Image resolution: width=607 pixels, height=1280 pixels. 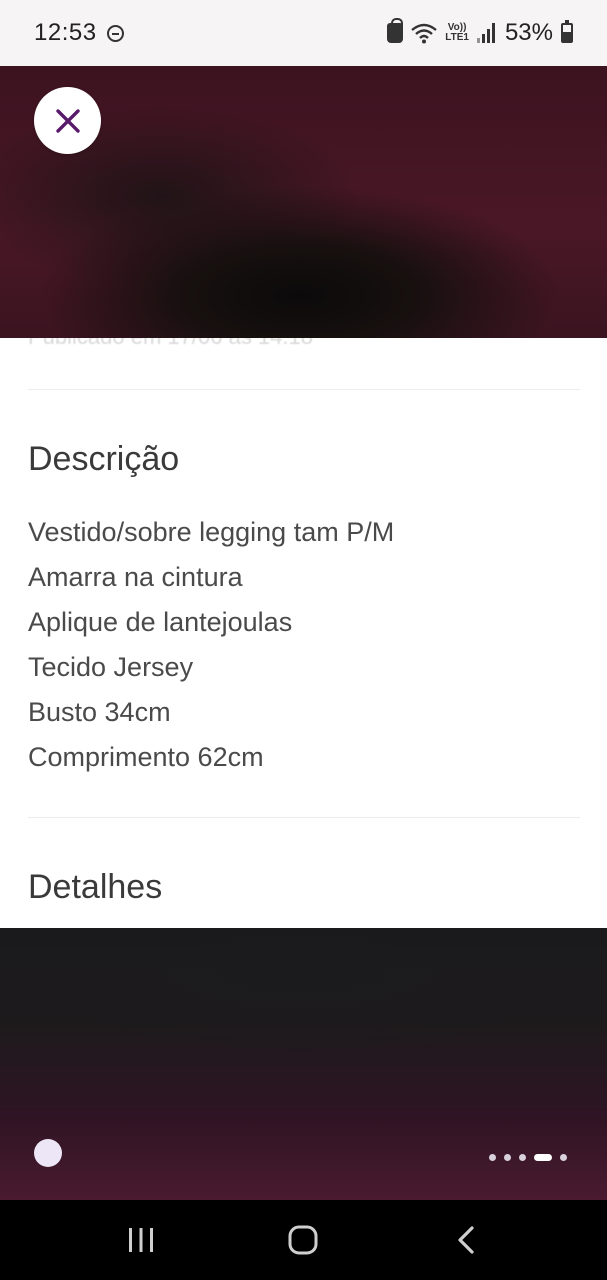 What do you see at coordinates (457, 32) in the screenshot?
I see `volte-lte-icon: Vo)) LTE1` at bounding box center [457, 32].